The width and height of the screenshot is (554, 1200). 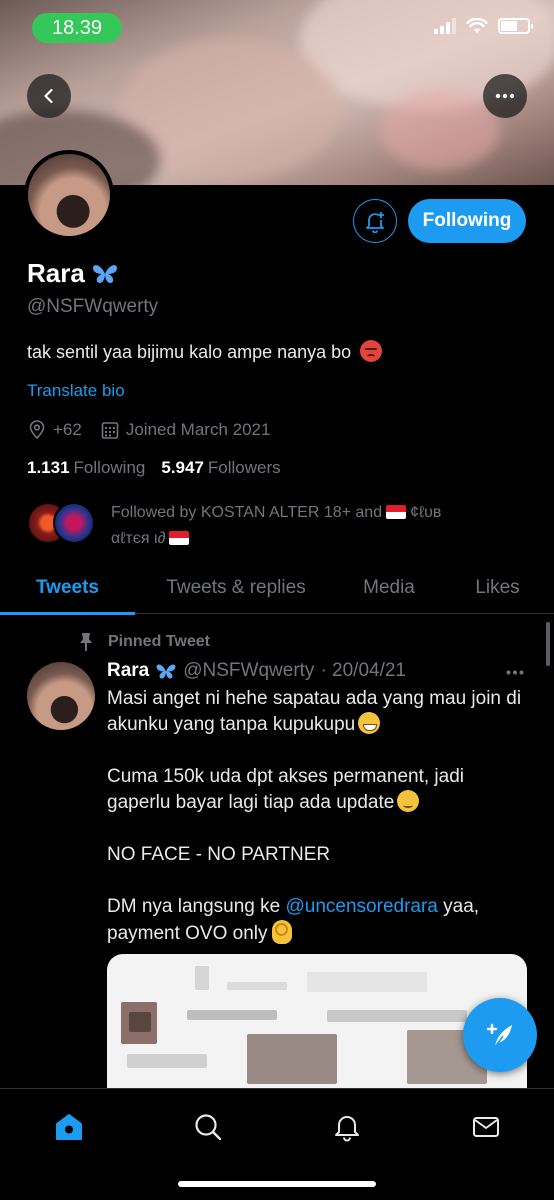 I want to click on home-indicator, so click(x=277, y=1184).